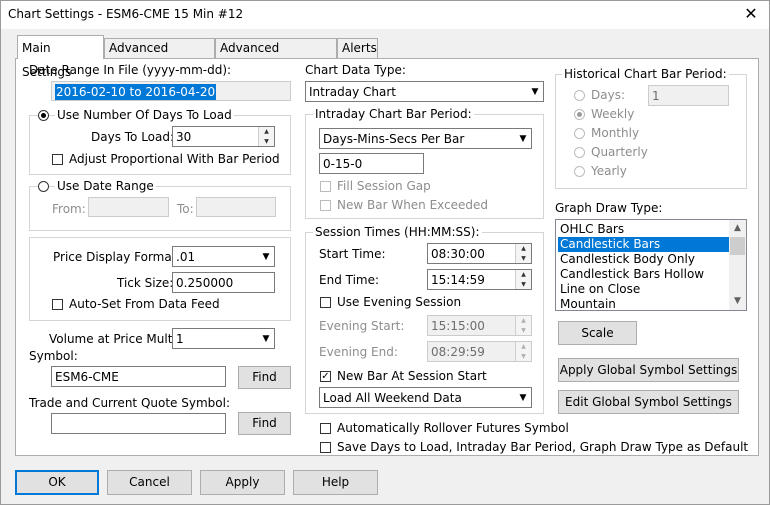 Image resolution: width=770 pixels, height=505 pixels. What do you see at coordinates (579, 95) in the screenshot?
I see `historical-days-radio` at bounding box center [579, 95].